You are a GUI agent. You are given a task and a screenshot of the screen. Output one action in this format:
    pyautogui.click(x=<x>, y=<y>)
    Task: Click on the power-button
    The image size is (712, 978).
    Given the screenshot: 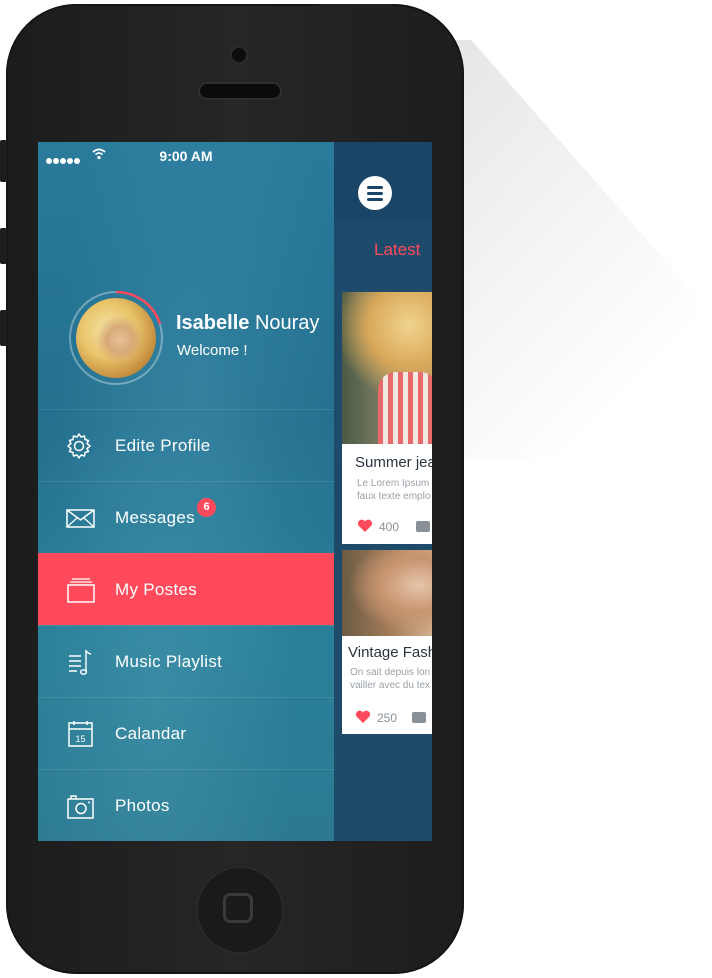 What is the action you would take?
    pyautogui.click(x=355, y=7)
    